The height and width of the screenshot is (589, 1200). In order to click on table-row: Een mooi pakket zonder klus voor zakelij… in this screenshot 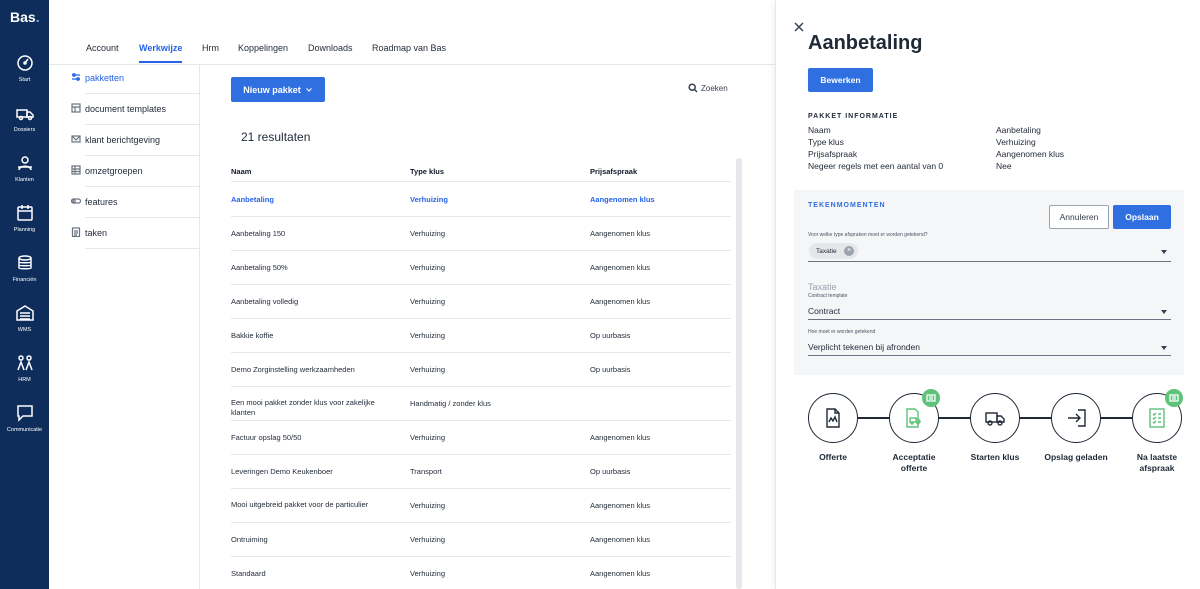, I will do `click(481, 404)`.